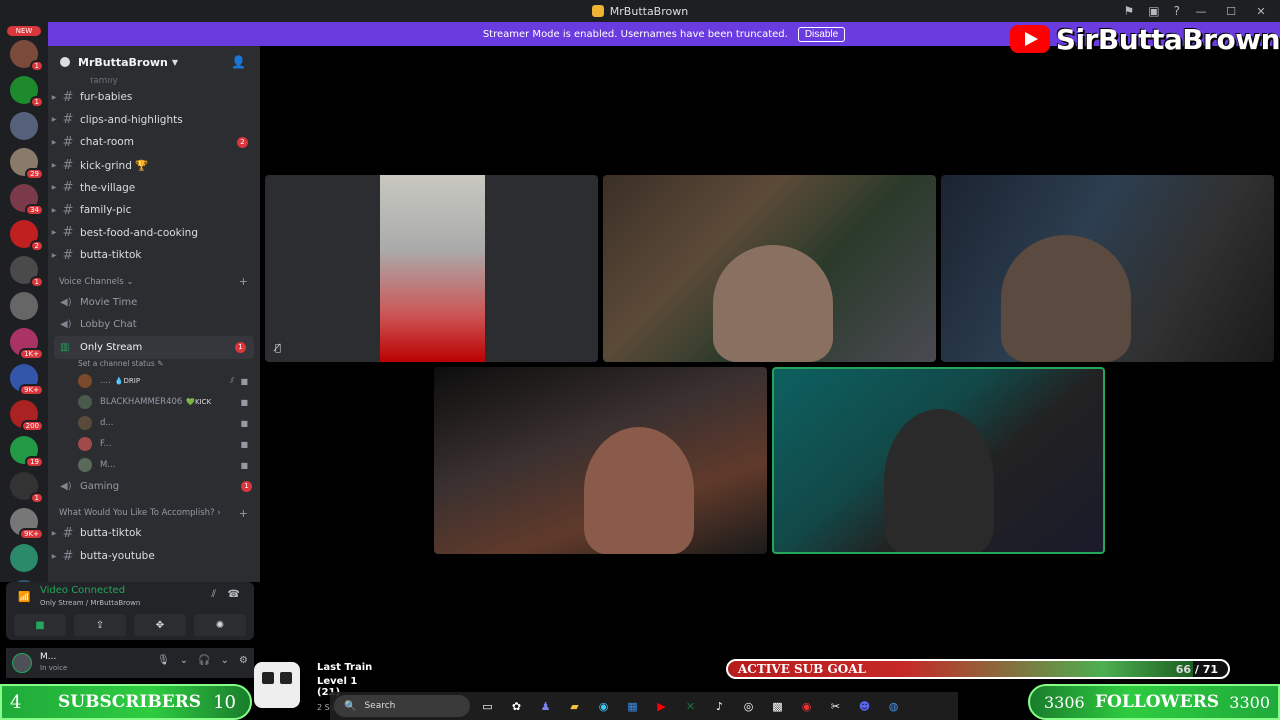 This screenshot has height=720, width=1280. What do you see at coordinates (431, 268) in the screenshot?
I see `video-tile: 🎙̸` at bounding box center [431, 268].